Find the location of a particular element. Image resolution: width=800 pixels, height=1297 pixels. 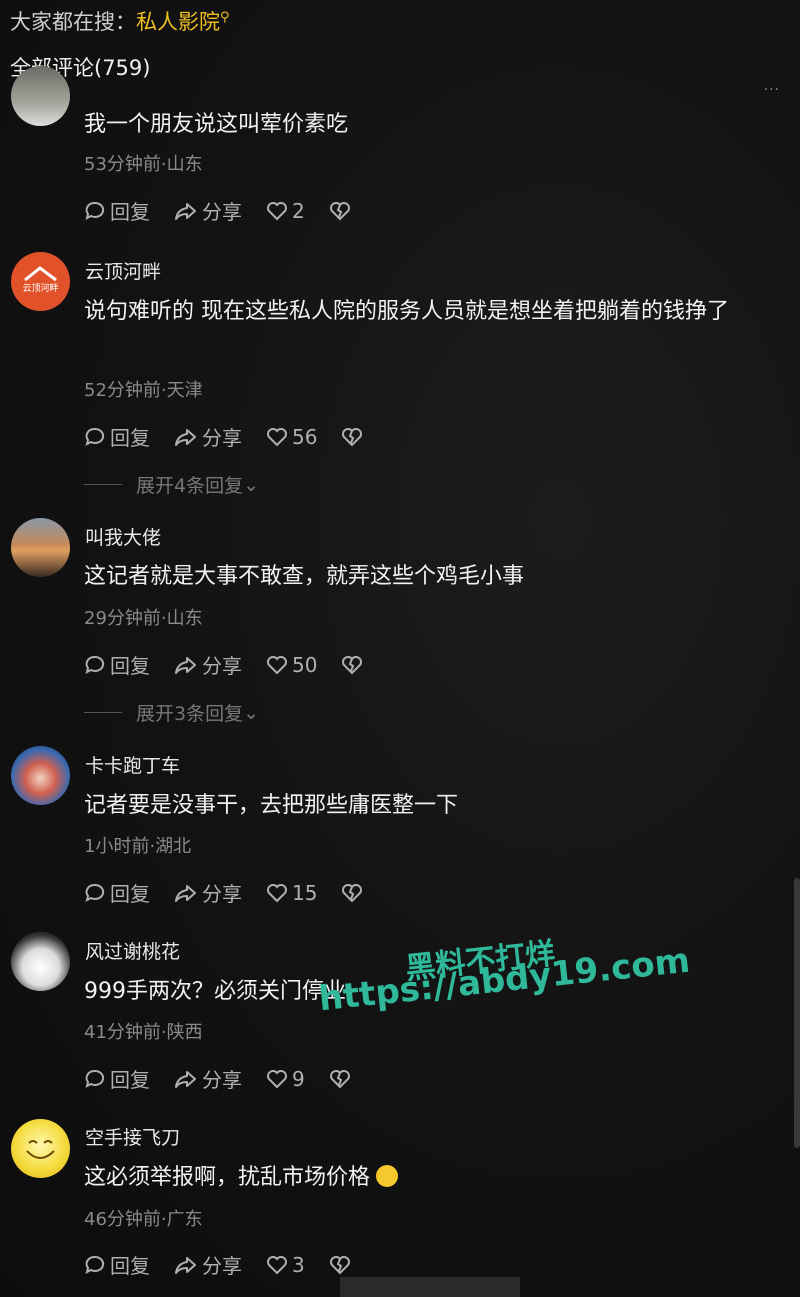

smiley-icon is located at coordinates (40, 1149).